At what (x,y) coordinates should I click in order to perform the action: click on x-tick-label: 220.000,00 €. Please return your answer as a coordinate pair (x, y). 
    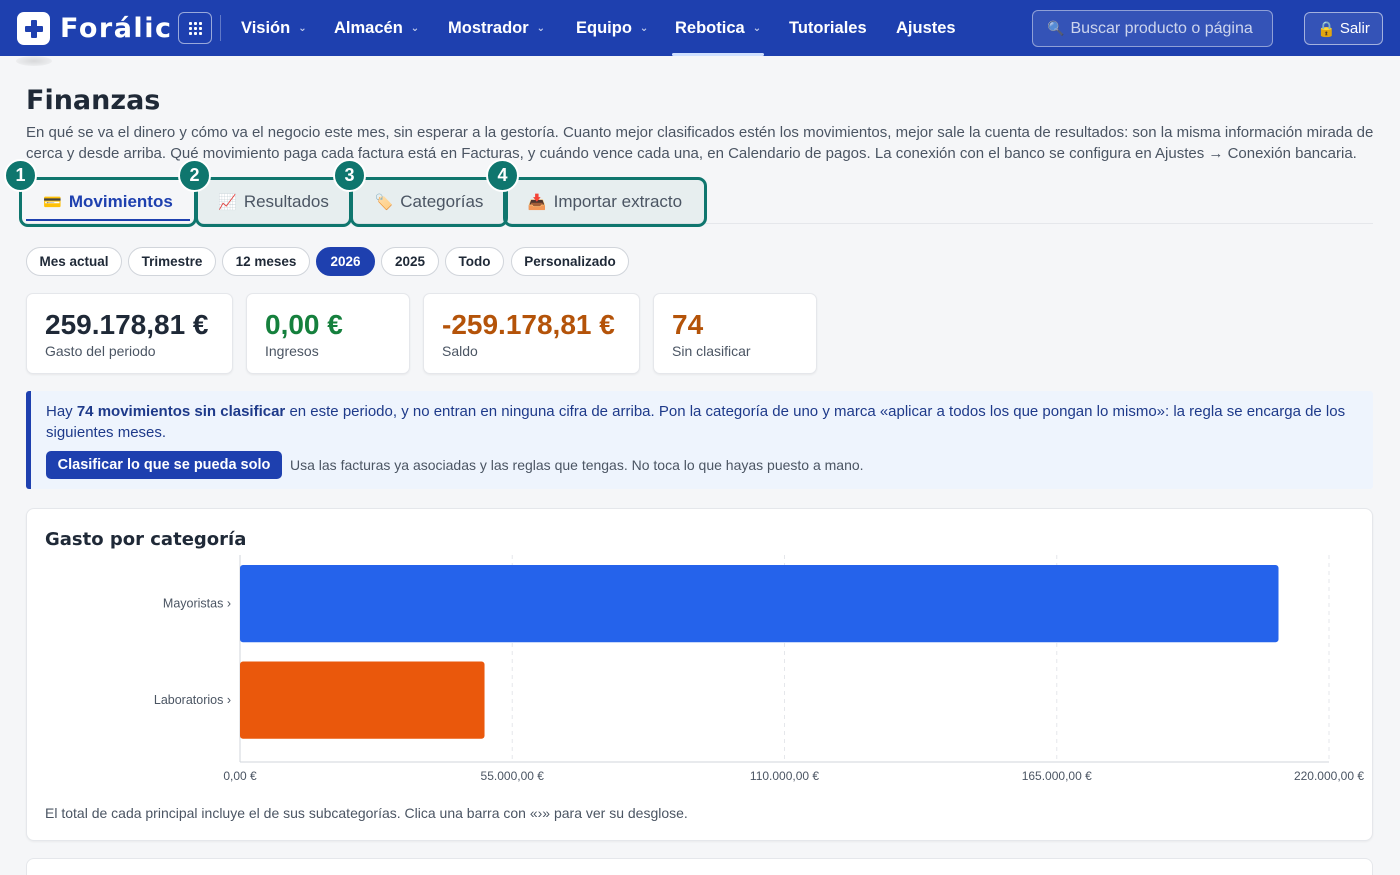
    Looking at the image, I should click on (1329, 776).